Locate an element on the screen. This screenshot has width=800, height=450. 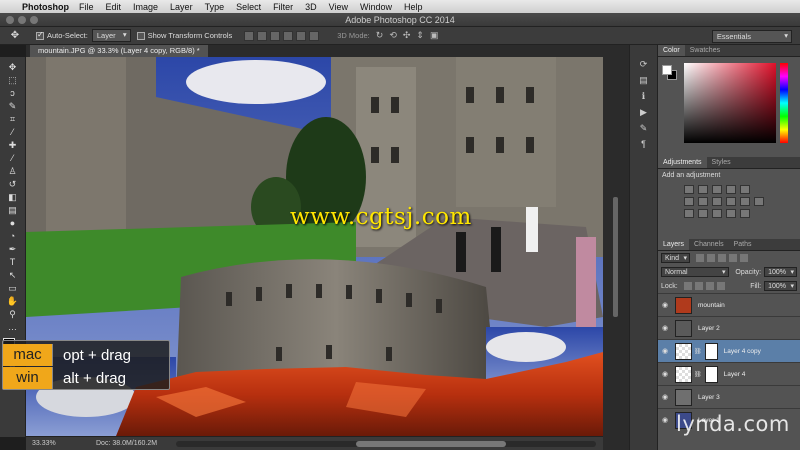
menu-select: Select is located at coordinates (248, 7).